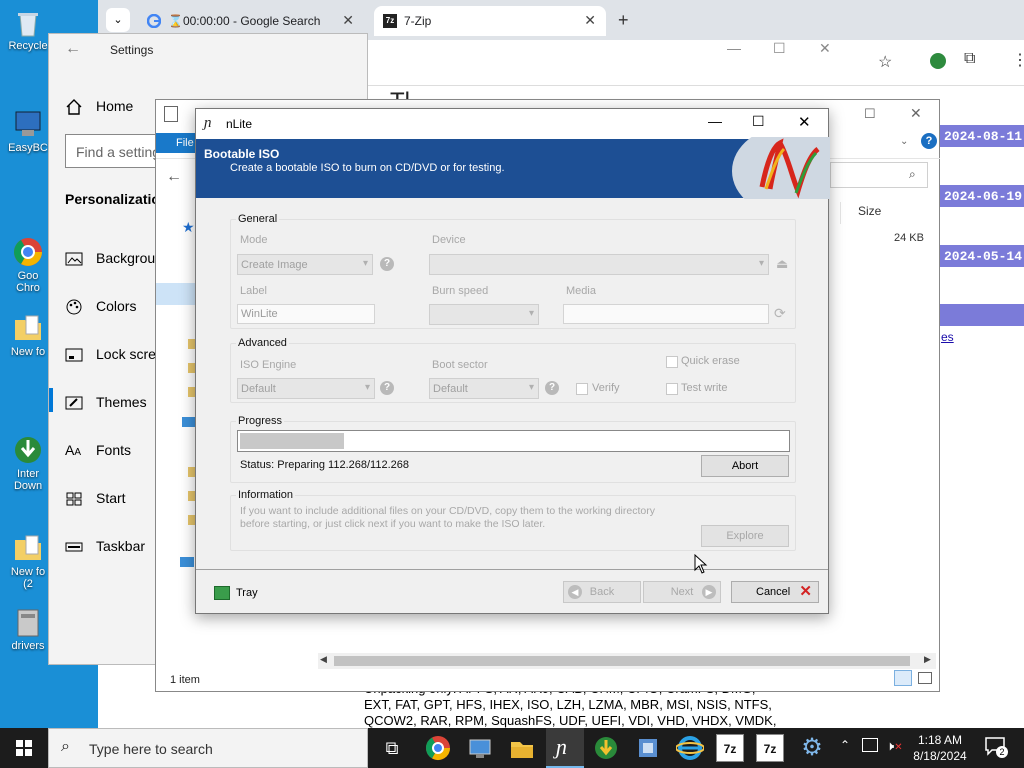 The image size is (1024, 768). Describe the element at coordinates (244, 595) in the screenshot. I see `tray-button: Tray` at that location.